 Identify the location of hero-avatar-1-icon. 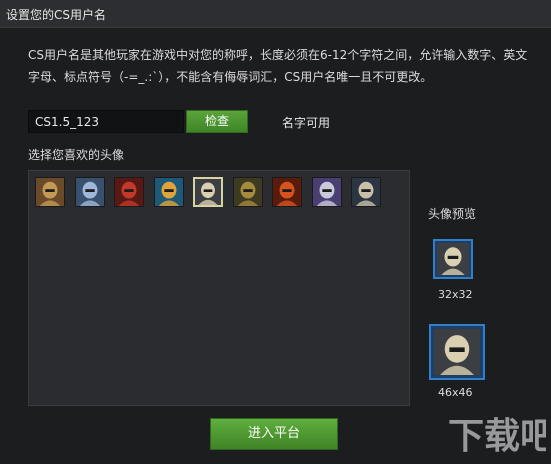
(50, 192).